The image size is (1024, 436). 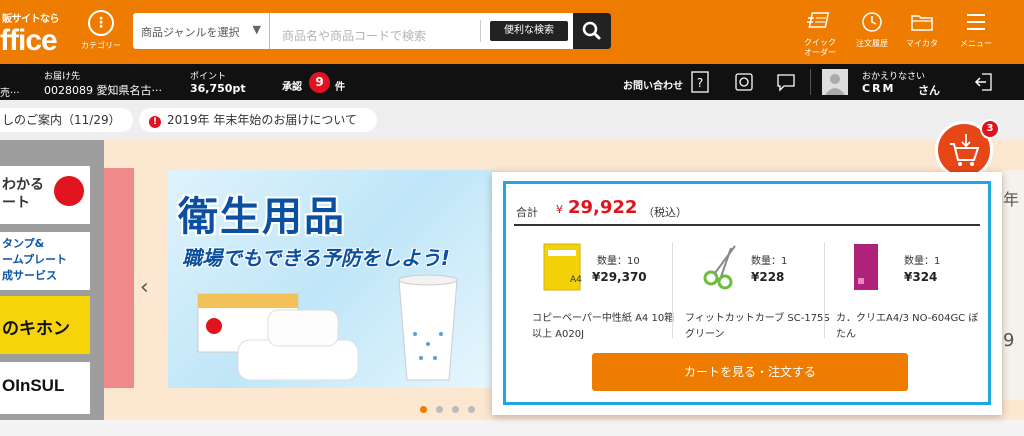 I want to click on checkout-button: カートを見る・注文する, so click(x=750, y=372).